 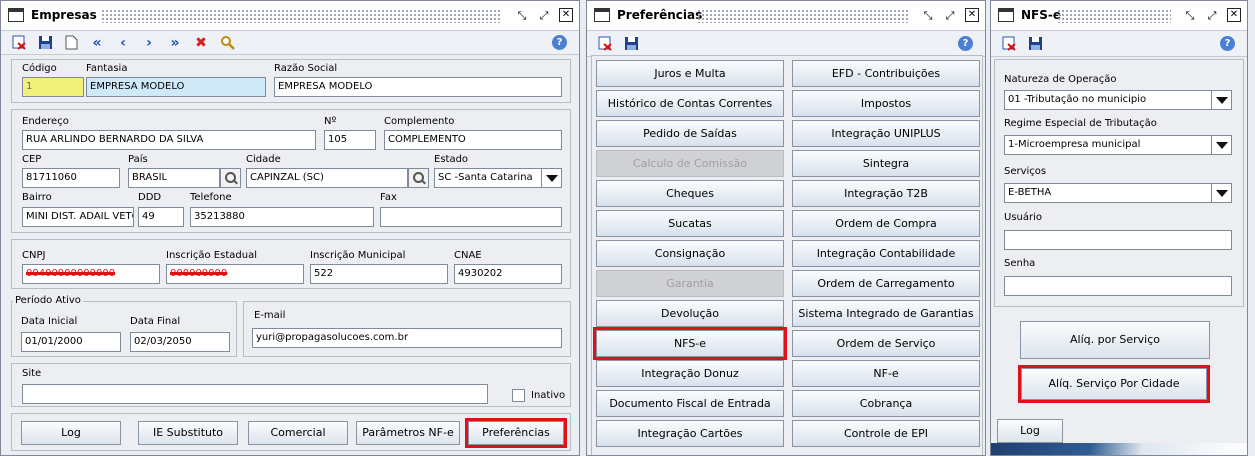 I want to click on ie-substituto-button: IE Substituto, so click(x=188, y=433).